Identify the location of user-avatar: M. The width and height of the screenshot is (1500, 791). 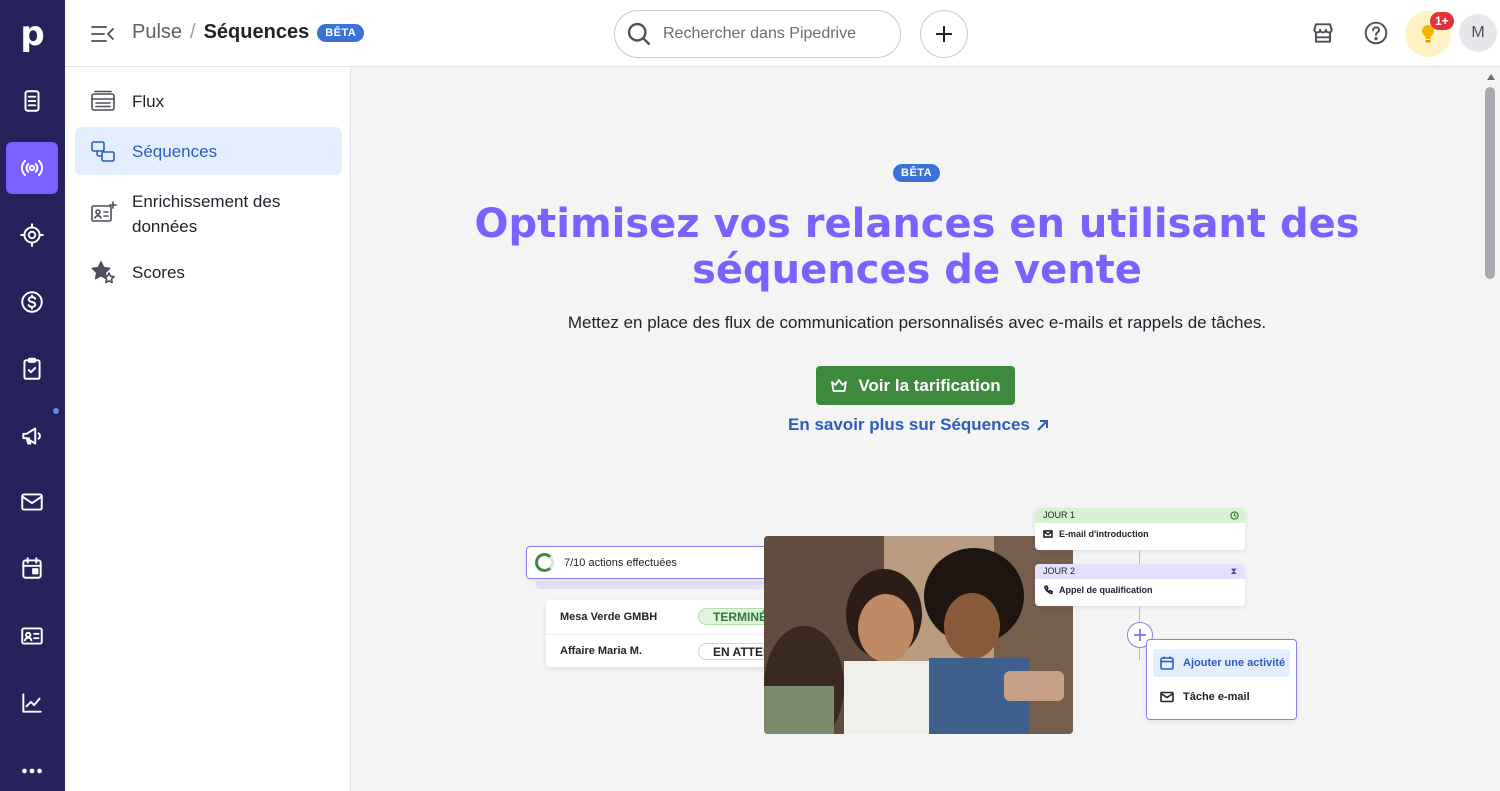
(1478, 33).